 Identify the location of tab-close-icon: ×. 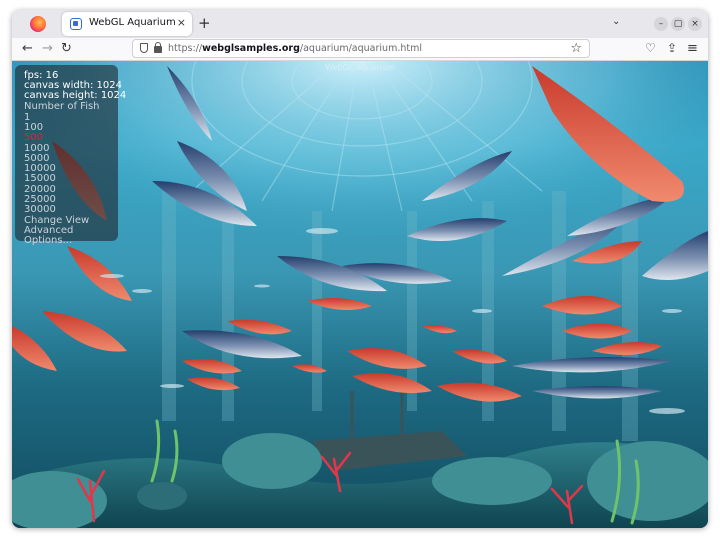
(181, 23).